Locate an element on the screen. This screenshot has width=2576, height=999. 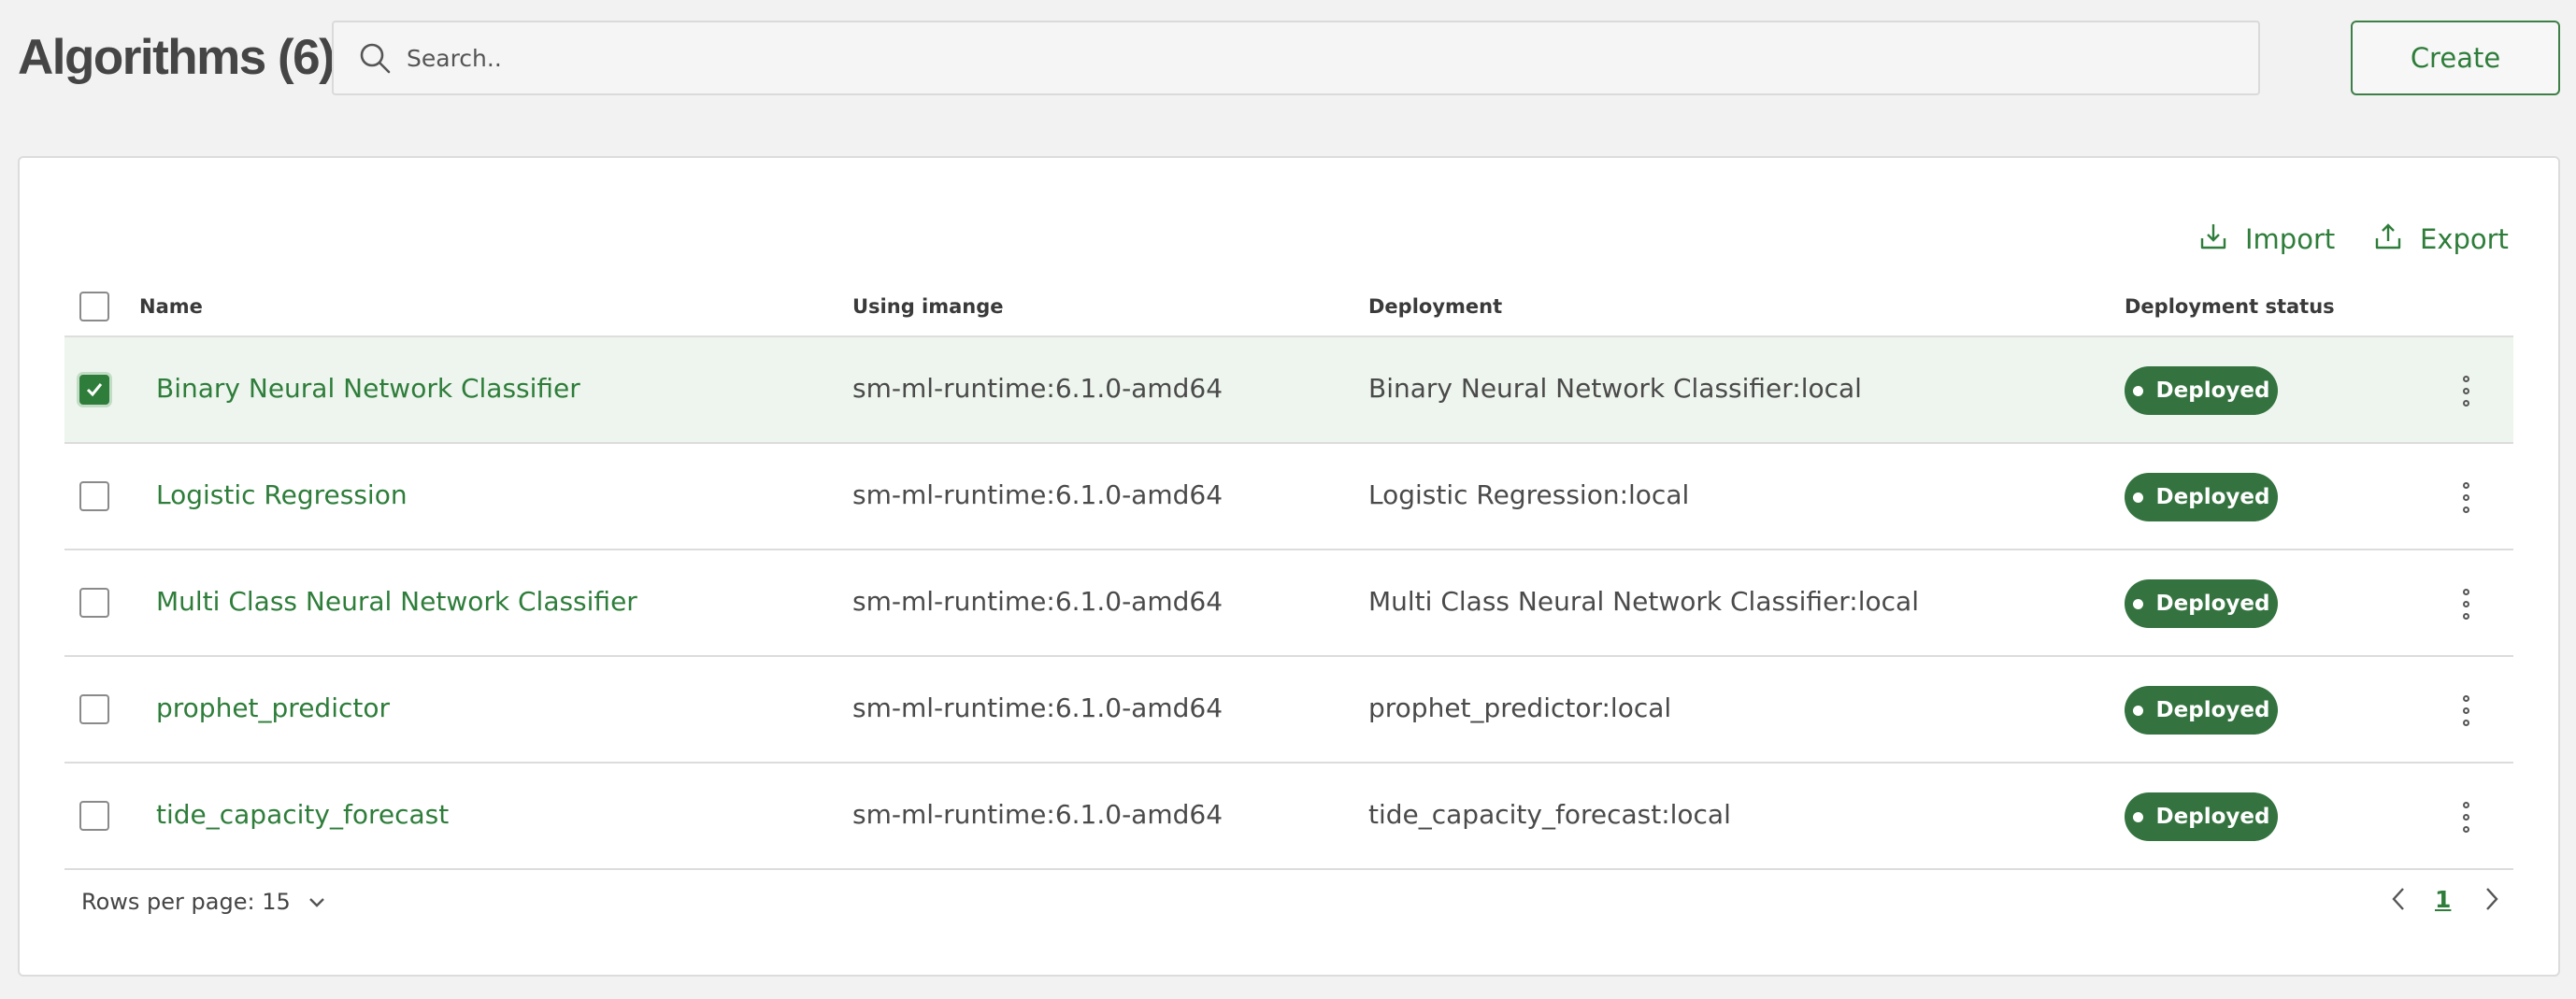
create-button: Create is located at coordinates (2455, 58).